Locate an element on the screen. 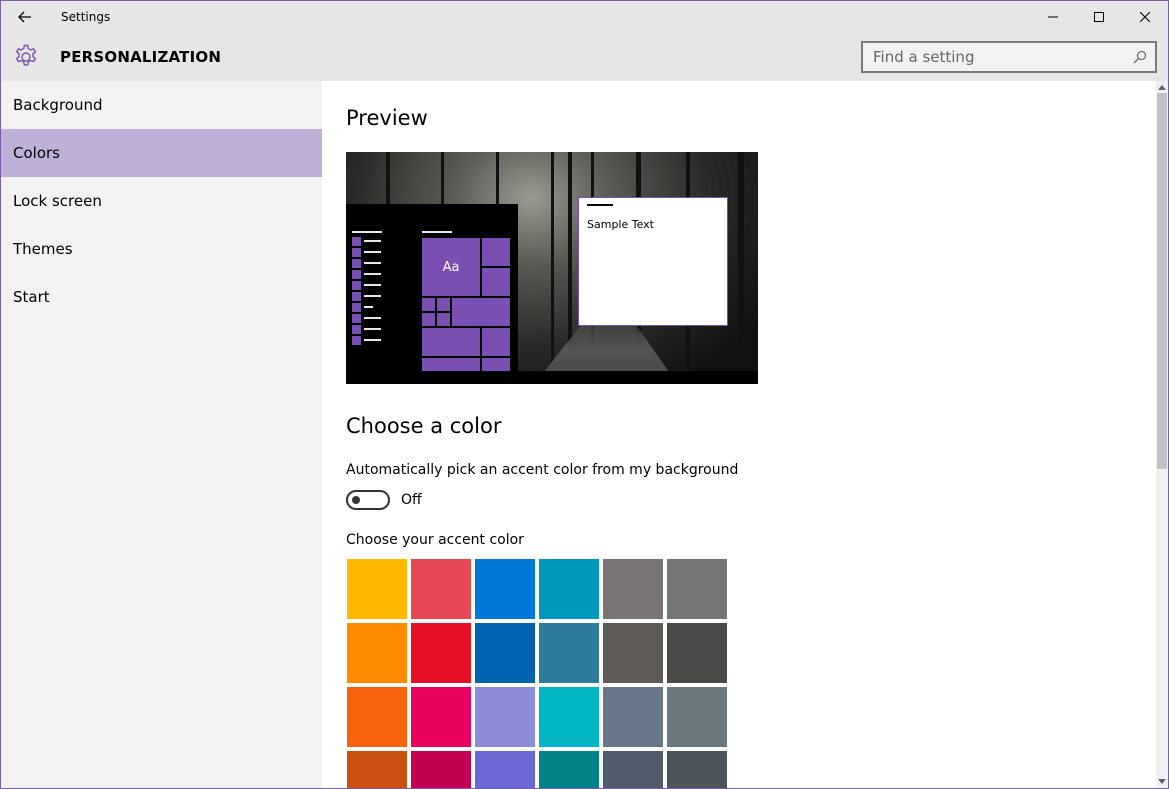  search-box is located at coordinates (1009, 57).